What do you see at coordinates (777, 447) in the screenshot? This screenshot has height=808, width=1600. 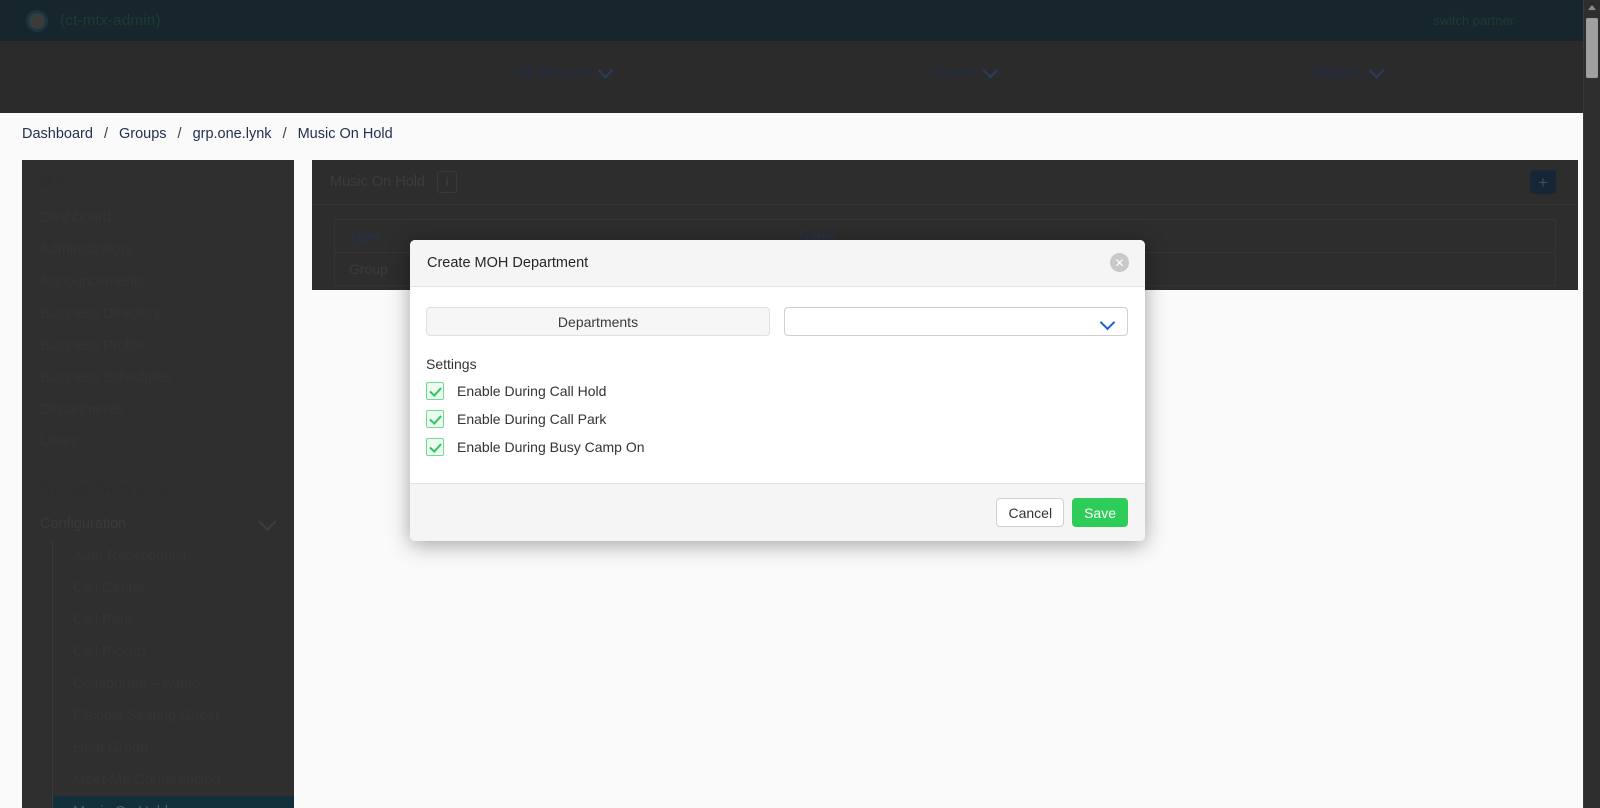 I see `checkbox-row-busy-camp-on: Enable During Busy Camp On` at bounding box center [777, 447].